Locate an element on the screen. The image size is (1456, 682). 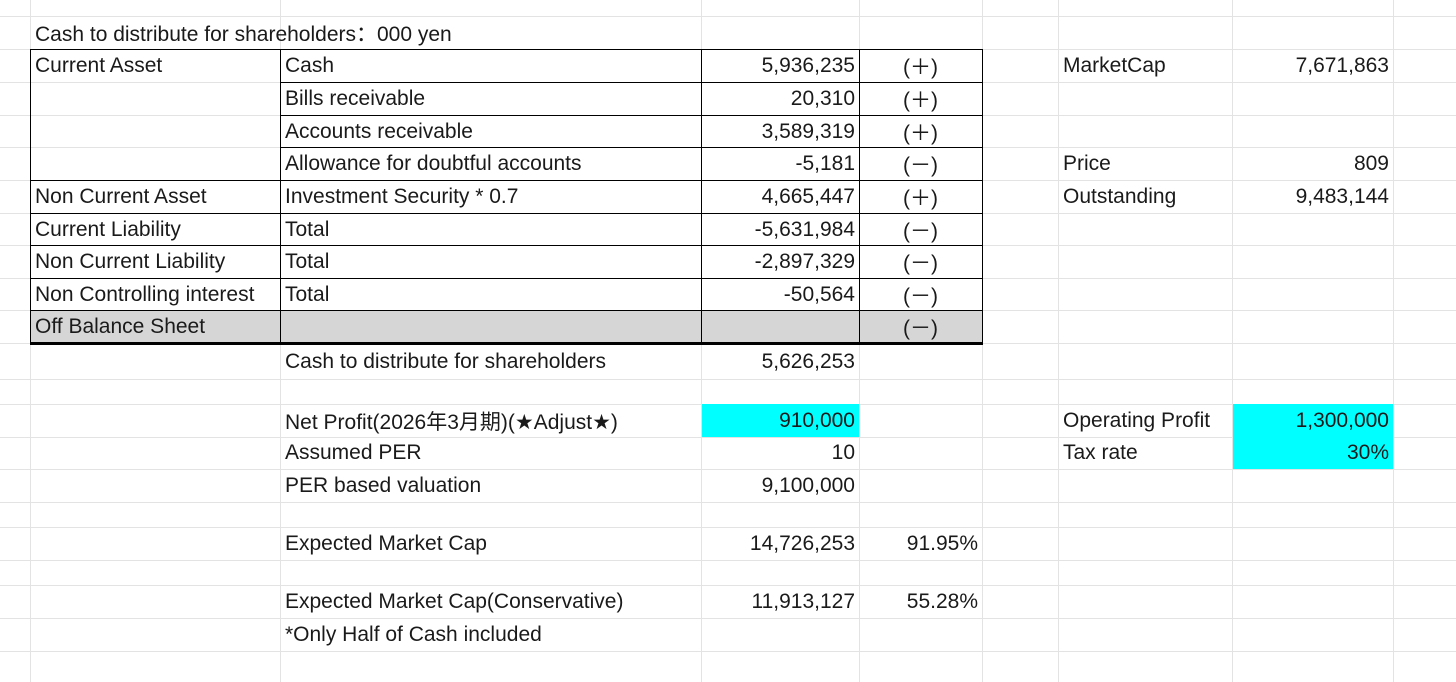
note-cell: *Only Half of Cash included is located at coordinates (491, 635).